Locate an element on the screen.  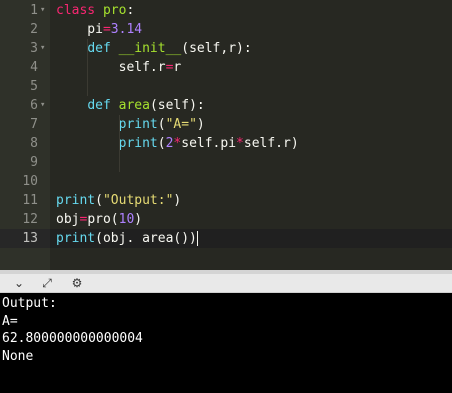
code-token: pro is located at coordinates (114, 10).